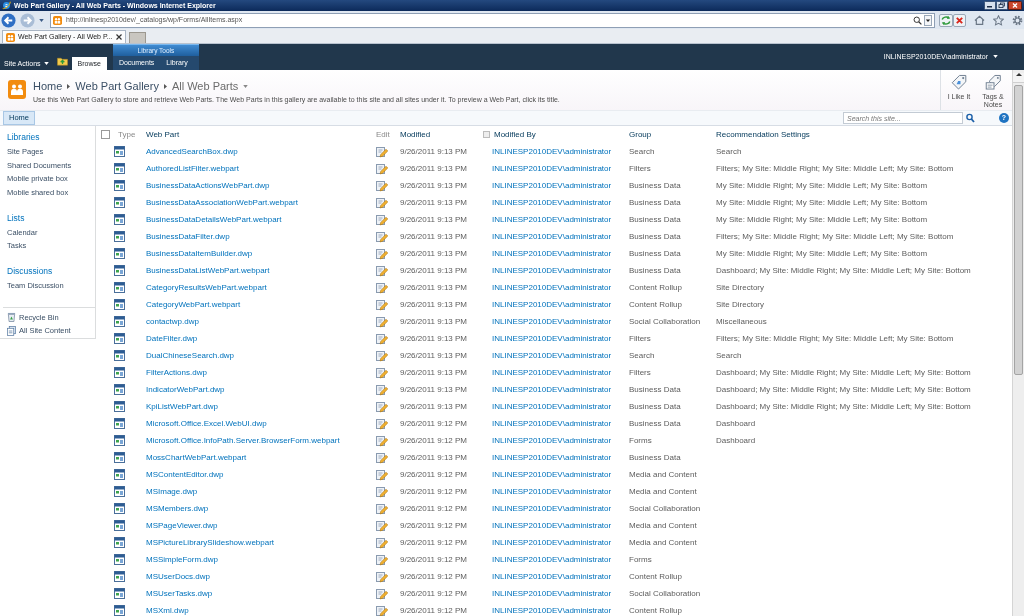  What do you see at coordinates (222, 202) in the screenshot?
I see `web-part-link: BusinessDataAssociationWebPart.webpart` at bounding box center [222, 202].